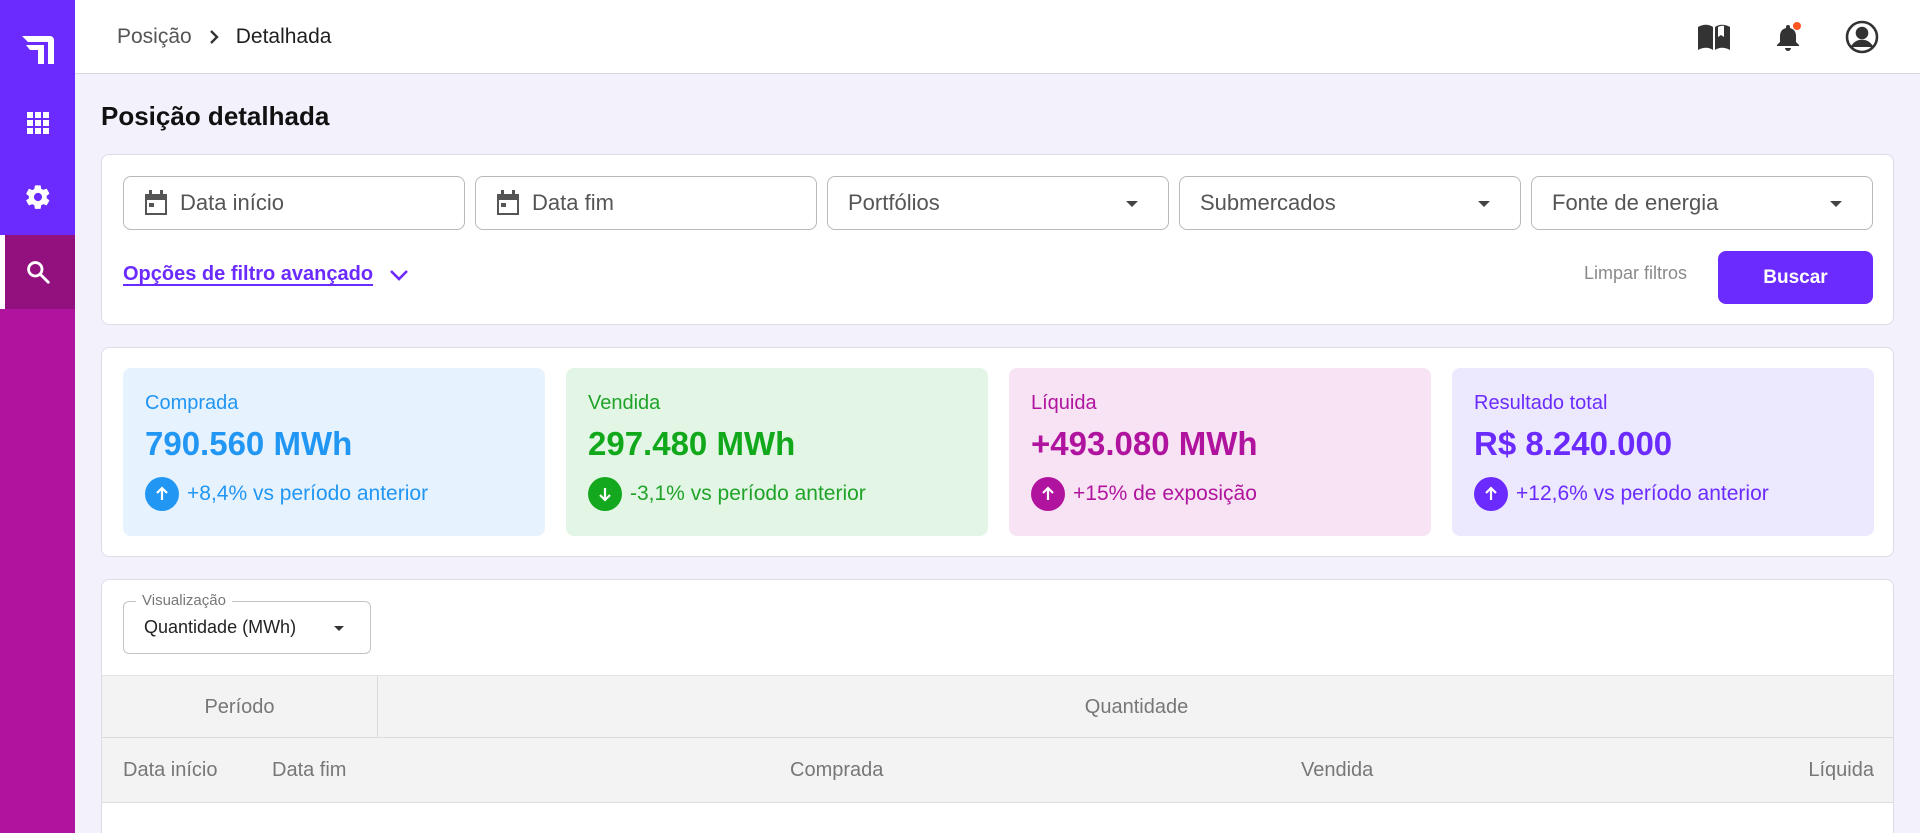  What do you see at coordinates (215, 116) in the screenshot?
I see `page-title: Posição detalhada` at bounding box center [215, 116].